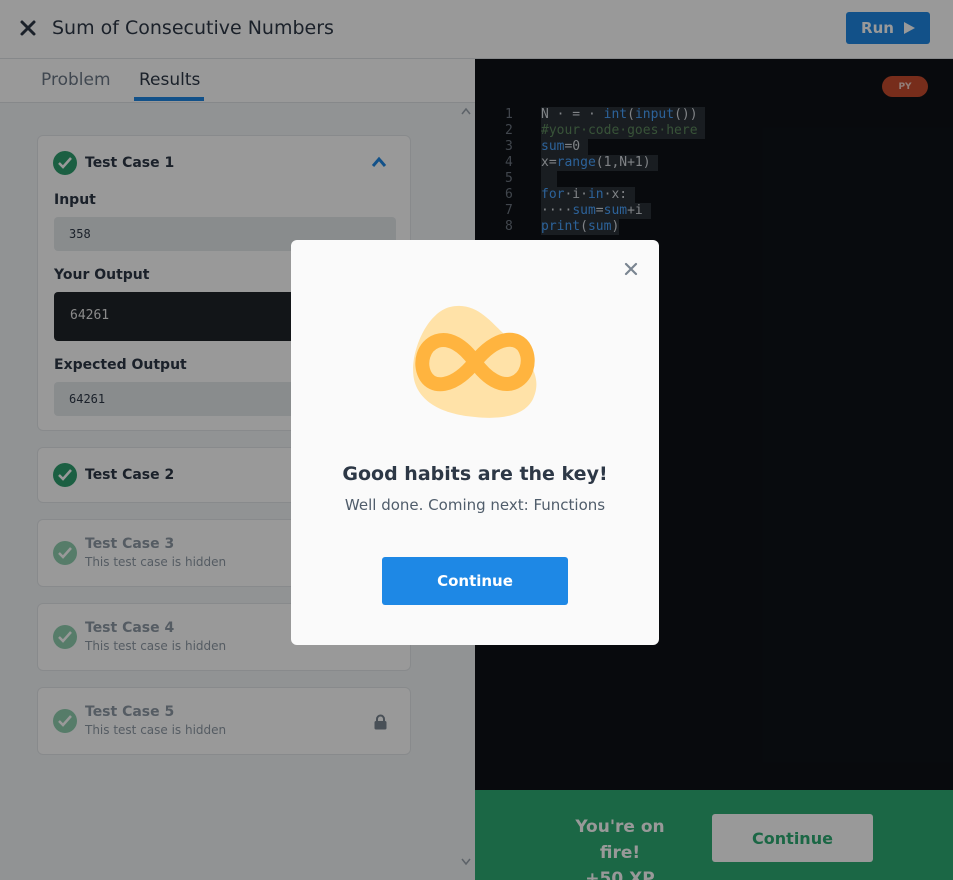  What do you see at coordinates (475, 361) in the screenshot?
I see `infinity-badge-icon` at bounding box center [475, 361].